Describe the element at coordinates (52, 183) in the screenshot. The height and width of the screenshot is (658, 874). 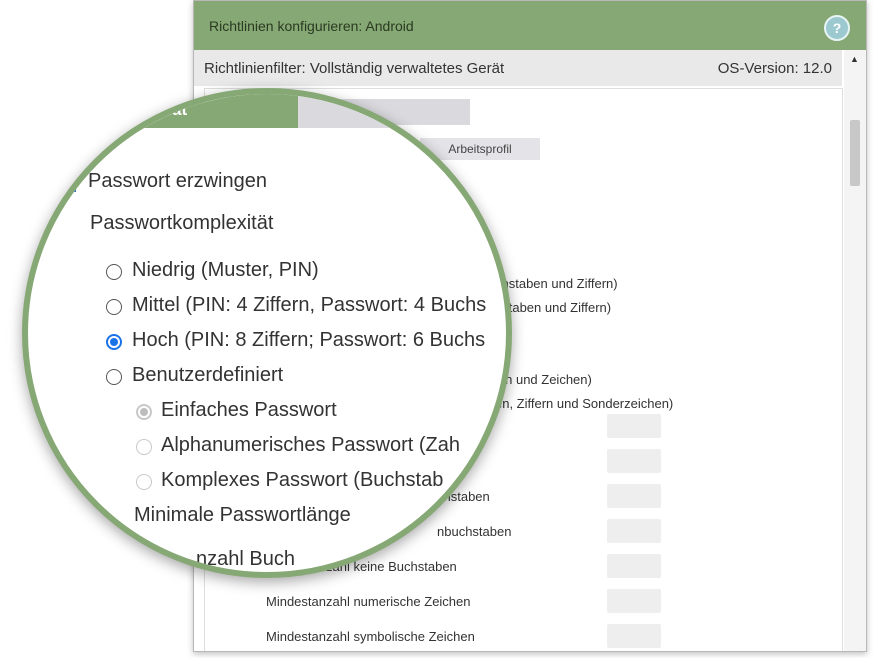
I see `enforce-checkbox-edge` at that location.